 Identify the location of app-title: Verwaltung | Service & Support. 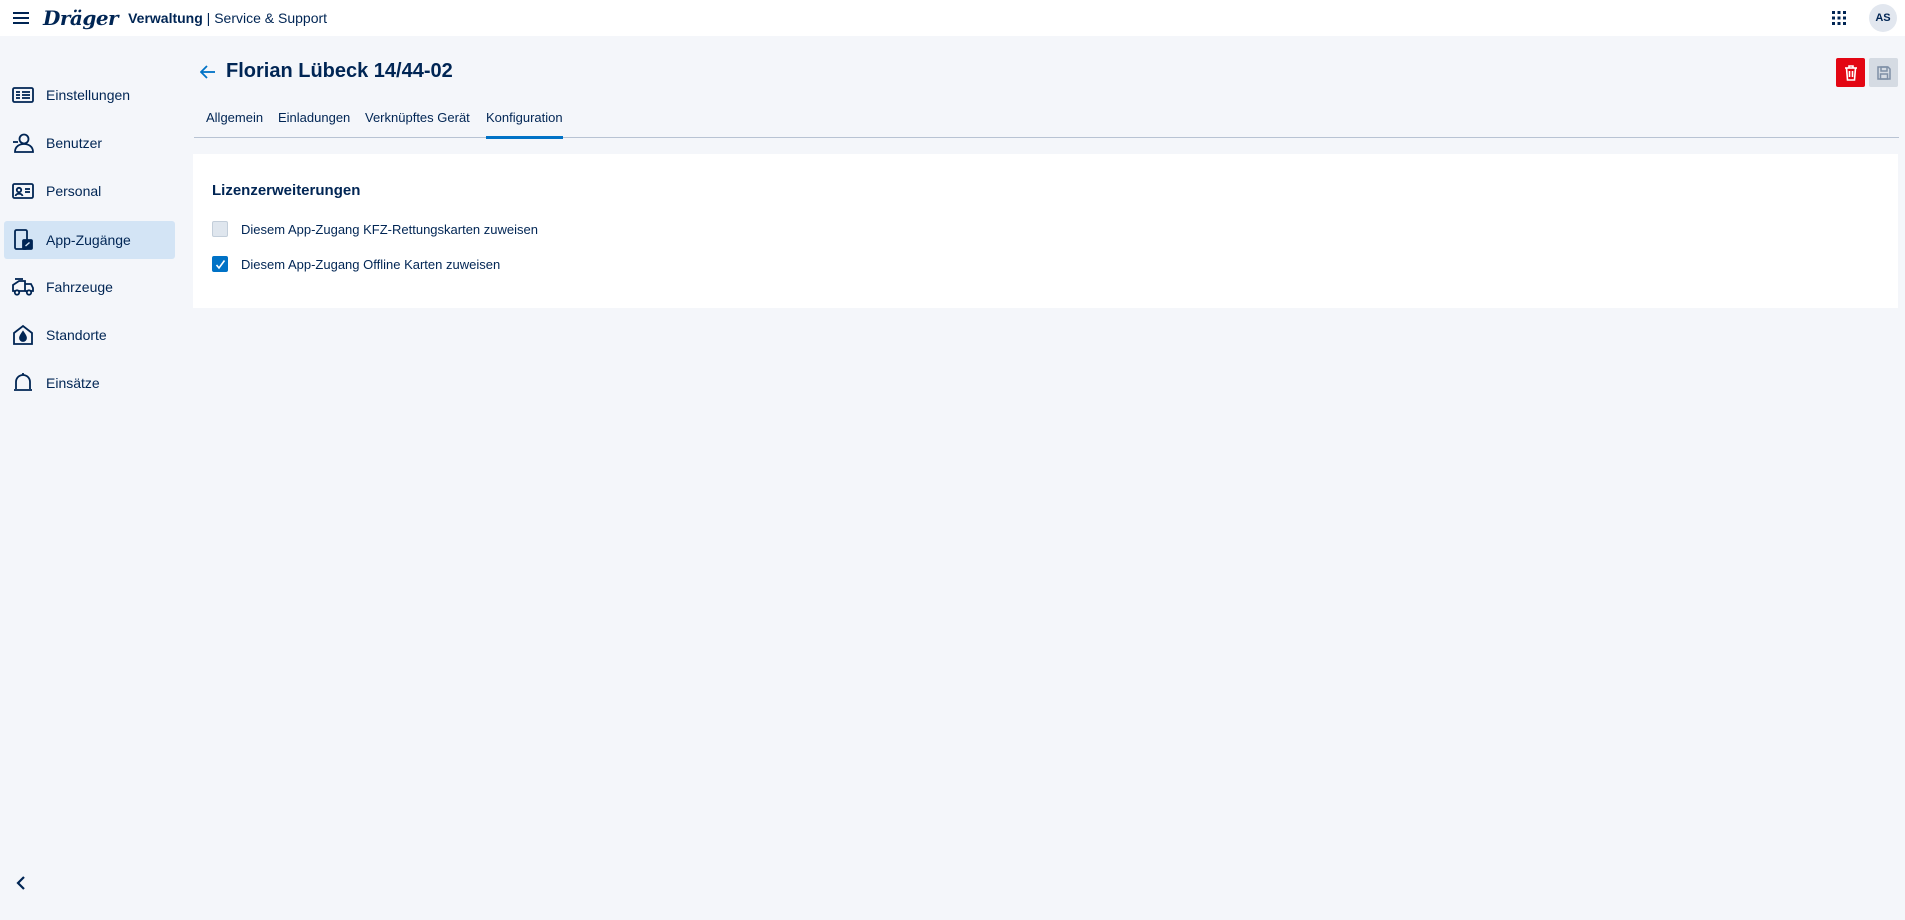
(227, 18).